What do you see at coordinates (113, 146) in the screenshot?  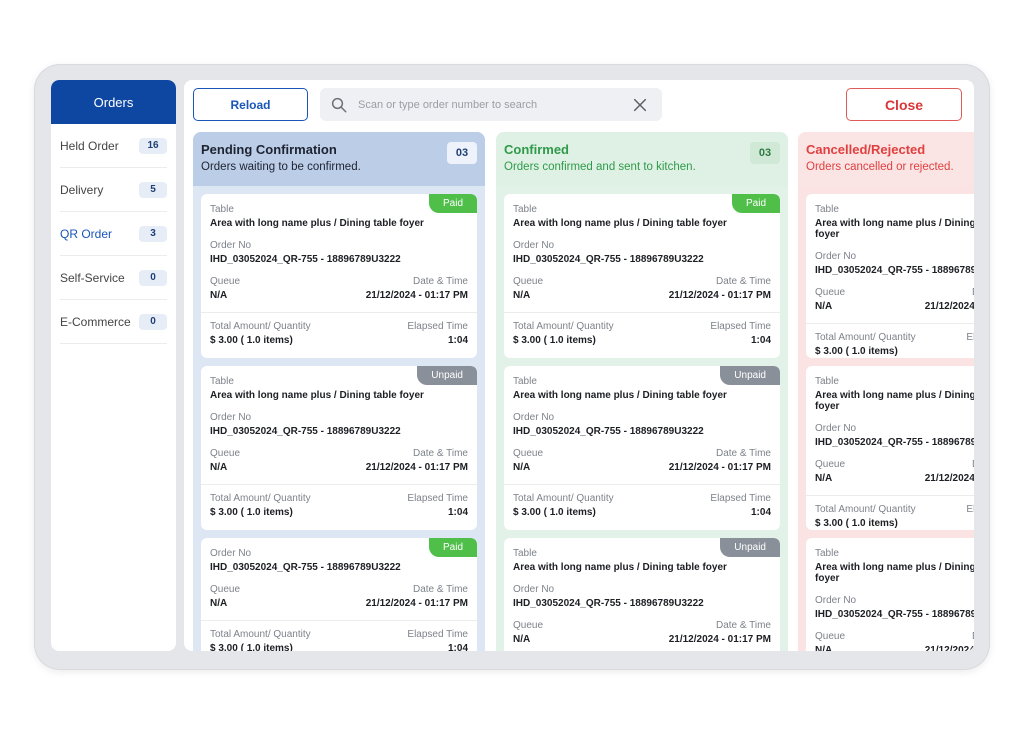 I see `sidebar-item-held-order: Held Order 16` at bounding box center [113, 146].